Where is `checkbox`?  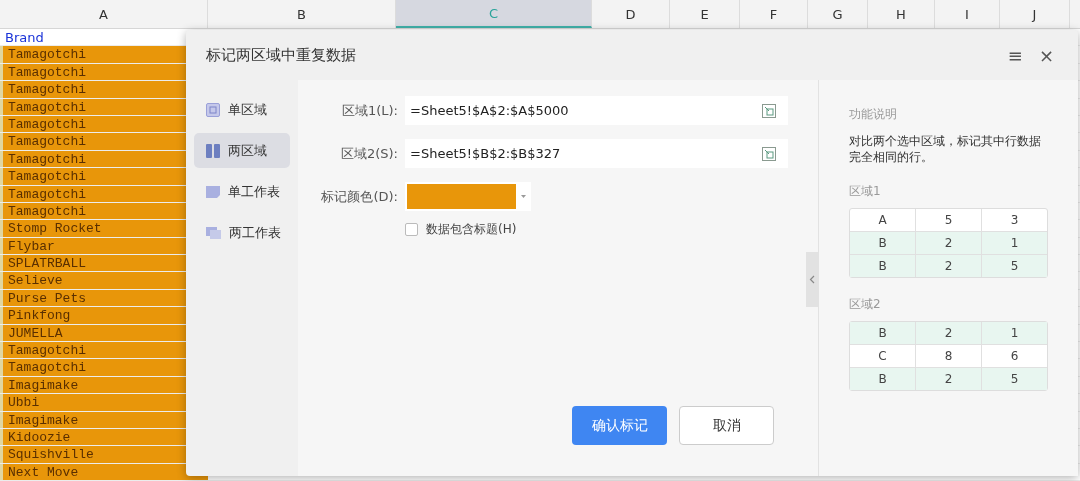 checkbox is located at coordinates (411, 229).